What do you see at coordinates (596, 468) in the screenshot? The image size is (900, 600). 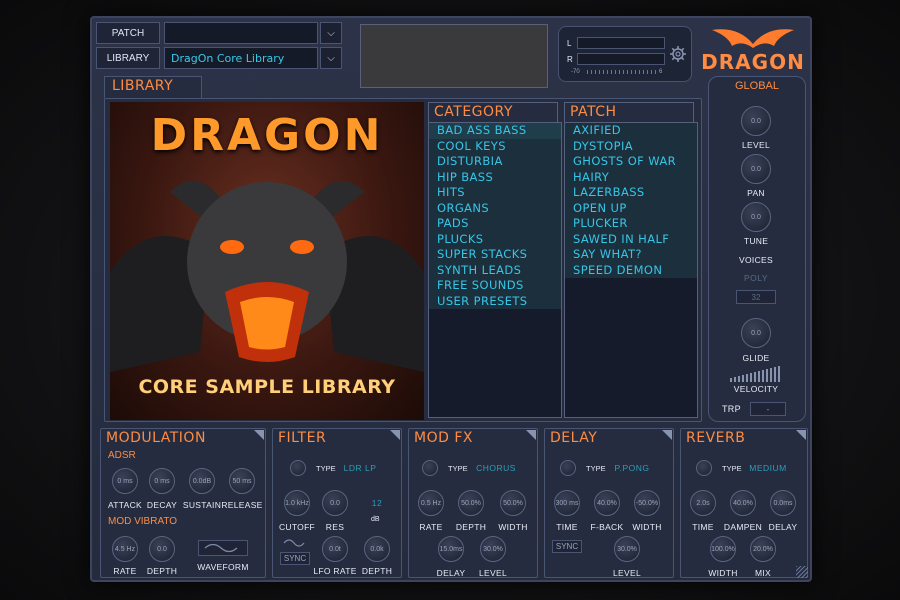 I see `delay-type-label: TYPE` at bounding box center [596, 468].